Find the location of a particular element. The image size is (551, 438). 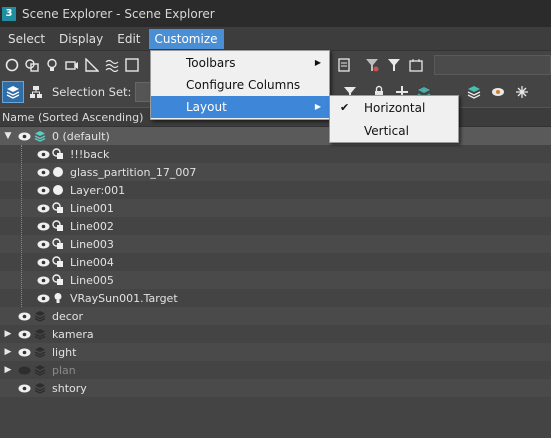

tree-row: Line003 is located at coordinates (275, 244).